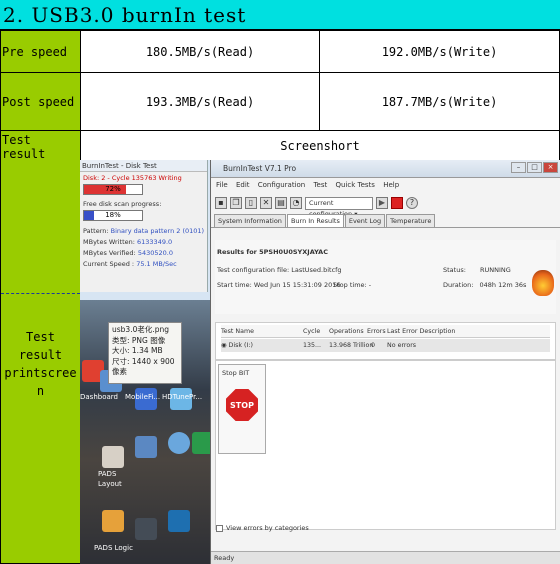 Image resolution: width=560 pixels, height=564 pixels. I want to click on report-icon: ▤, so click(281, 203).